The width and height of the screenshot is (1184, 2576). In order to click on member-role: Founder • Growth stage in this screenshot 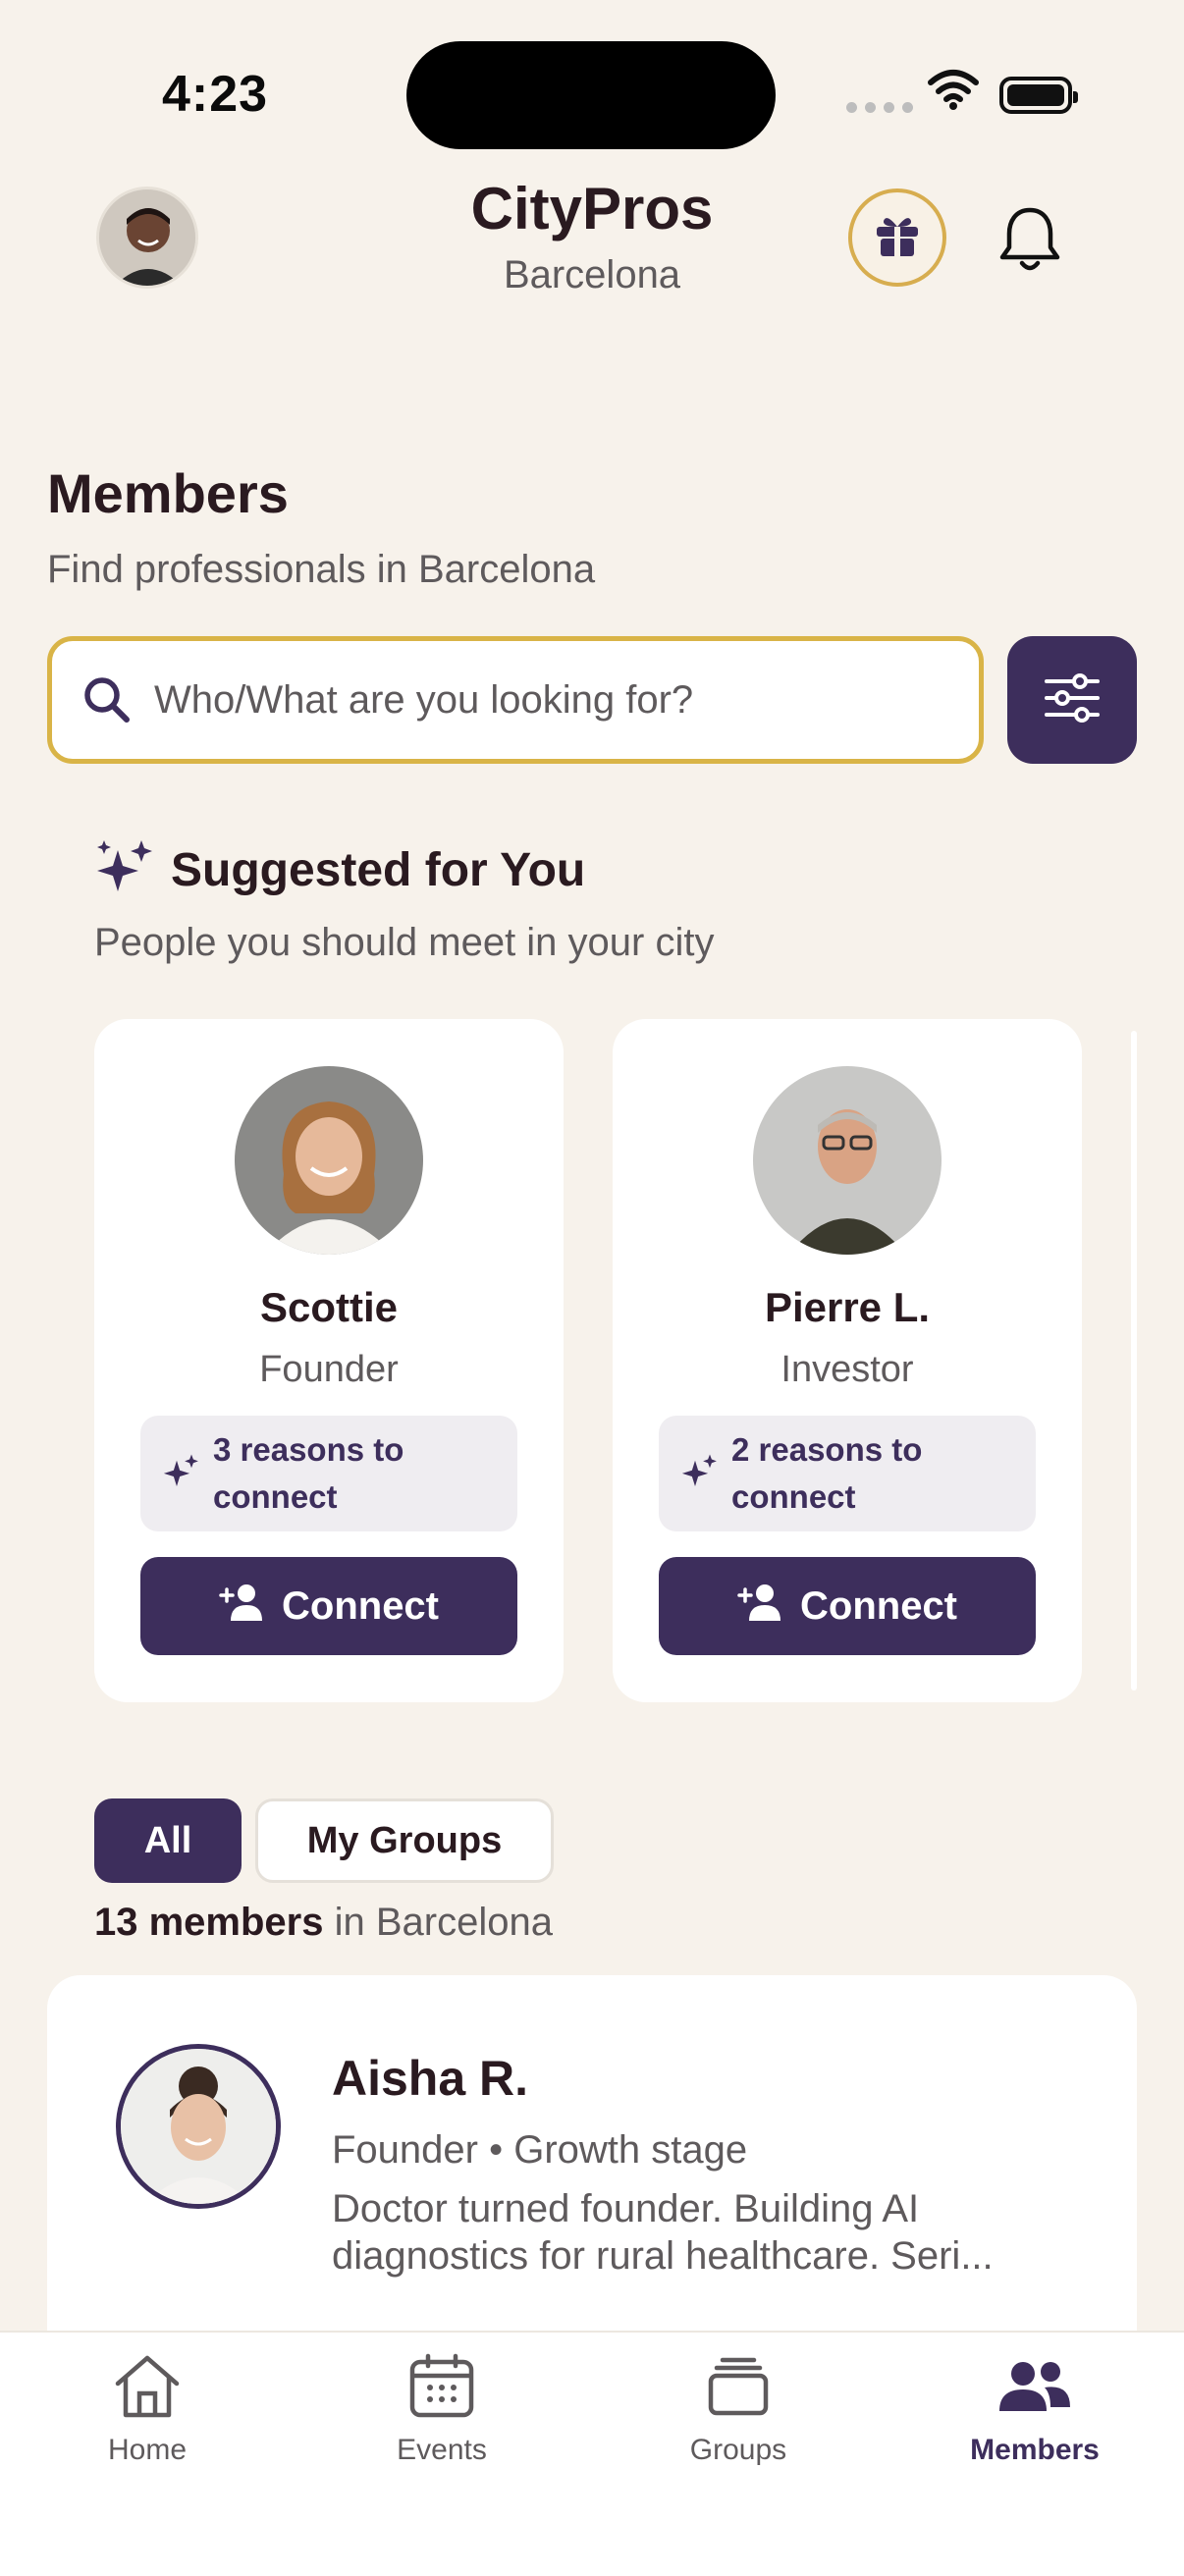, I will do `click(540, 2150)`.